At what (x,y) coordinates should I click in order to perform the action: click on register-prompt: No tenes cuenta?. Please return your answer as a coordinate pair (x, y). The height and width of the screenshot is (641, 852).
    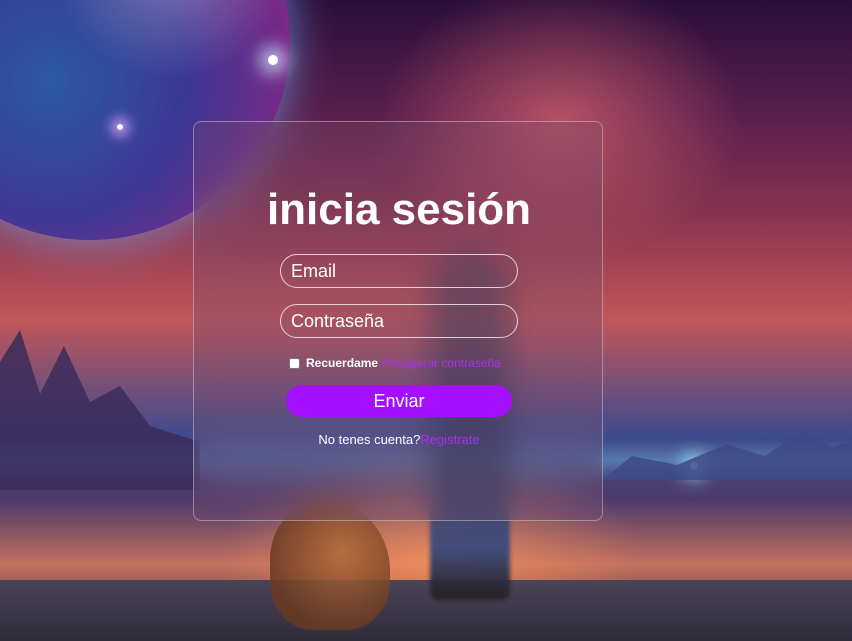
    Looking at the image, I should click on (369, 439).